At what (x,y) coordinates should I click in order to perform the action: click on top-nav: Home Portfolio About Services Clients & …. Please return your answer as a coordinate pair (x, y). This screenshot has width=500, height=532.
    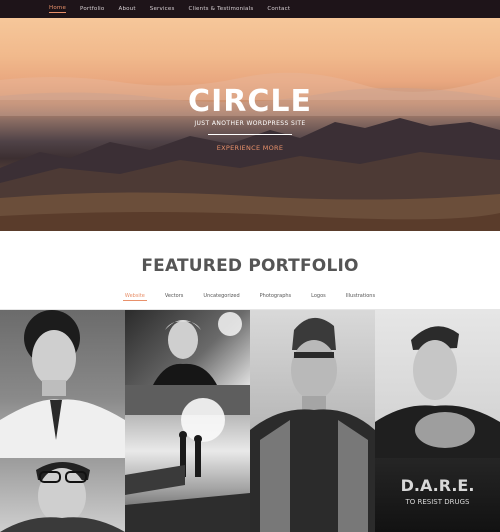
    Looking at the image, I should click on (250, 9).